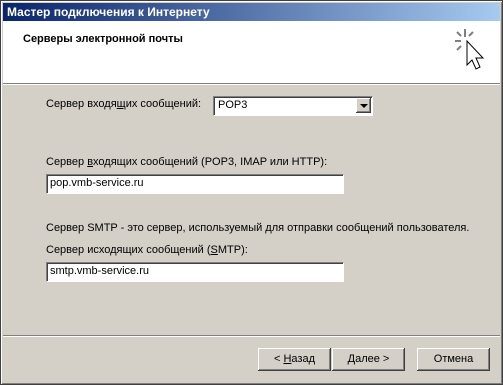  What do you see at coordinates (470, 49) in the screenshot?
I see `wizard-sparkle-cursor-icon` at bounding box center [470, 49].